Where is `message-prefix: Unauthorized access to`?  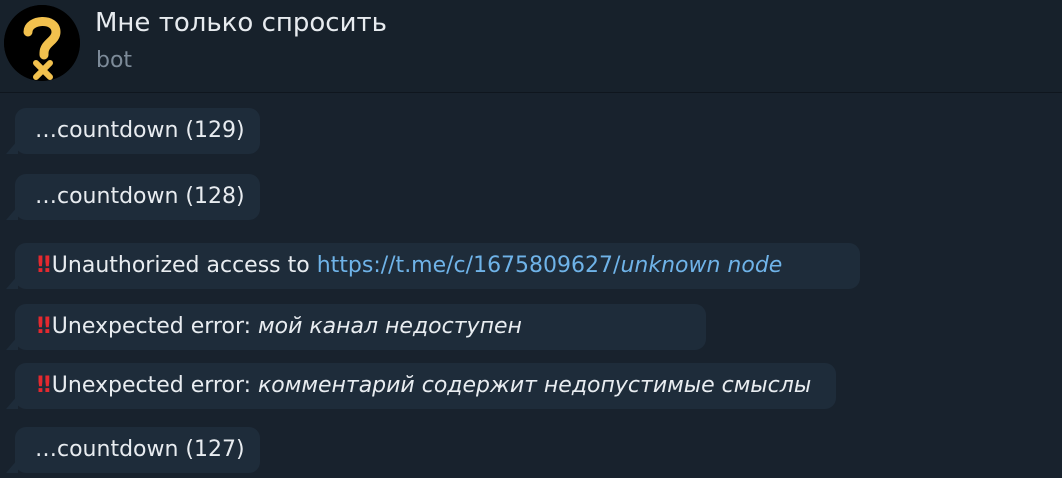 message-prefix: Unauthorized access to is located at coordinates (184, 265).